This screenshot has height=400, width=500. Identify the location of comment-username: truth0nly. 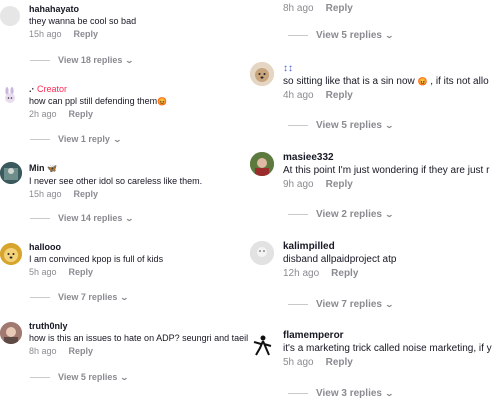
(138, 326).